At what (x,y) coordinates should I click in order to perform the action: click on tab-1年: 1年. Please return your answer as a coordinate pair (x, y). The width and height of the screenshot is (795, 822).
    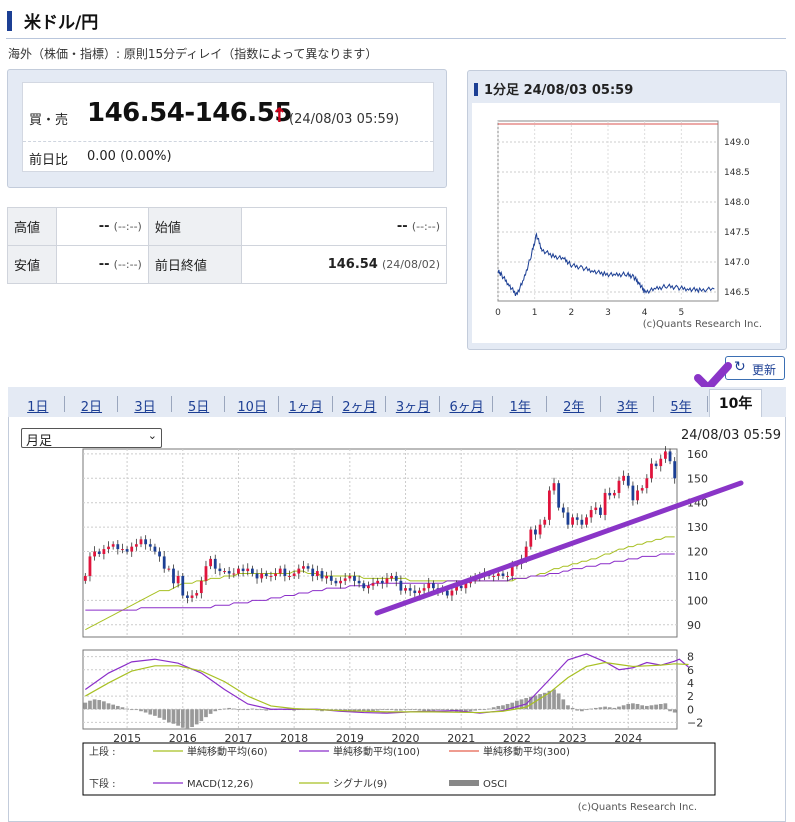
    Looking at the image, I should click on (520, 405).